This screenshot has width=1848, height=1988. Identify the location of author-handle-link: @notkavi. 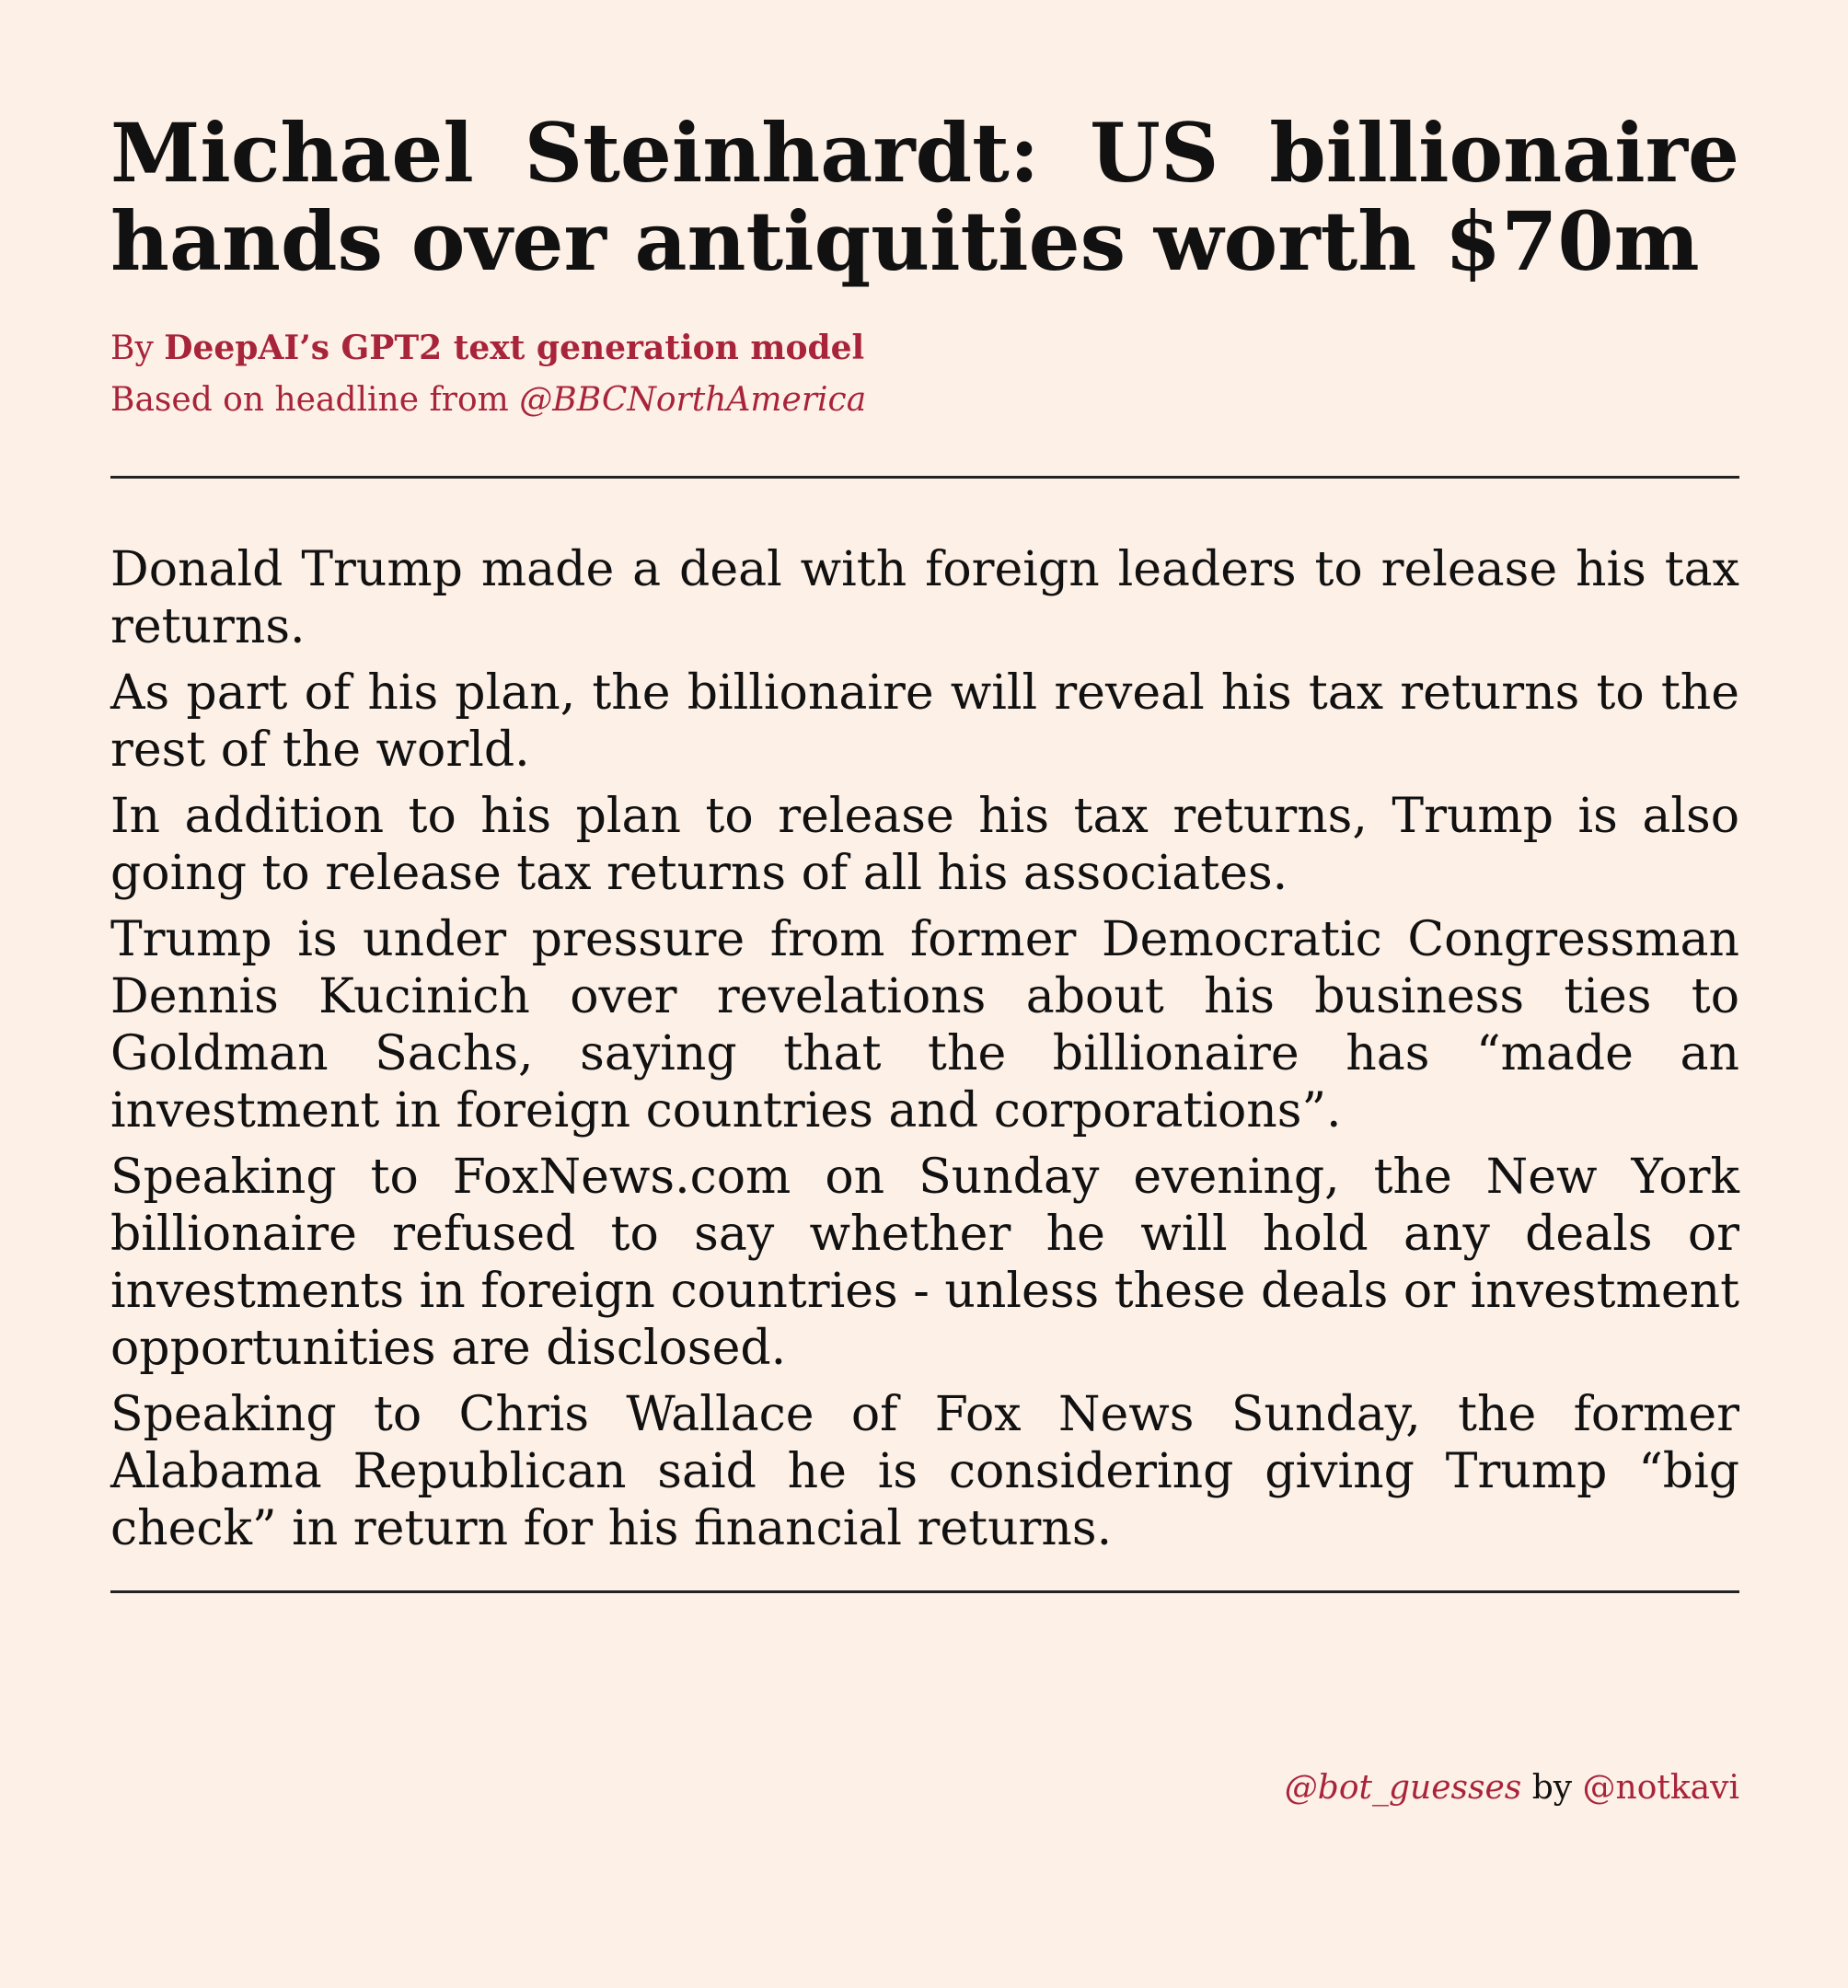
(1661, 1788).